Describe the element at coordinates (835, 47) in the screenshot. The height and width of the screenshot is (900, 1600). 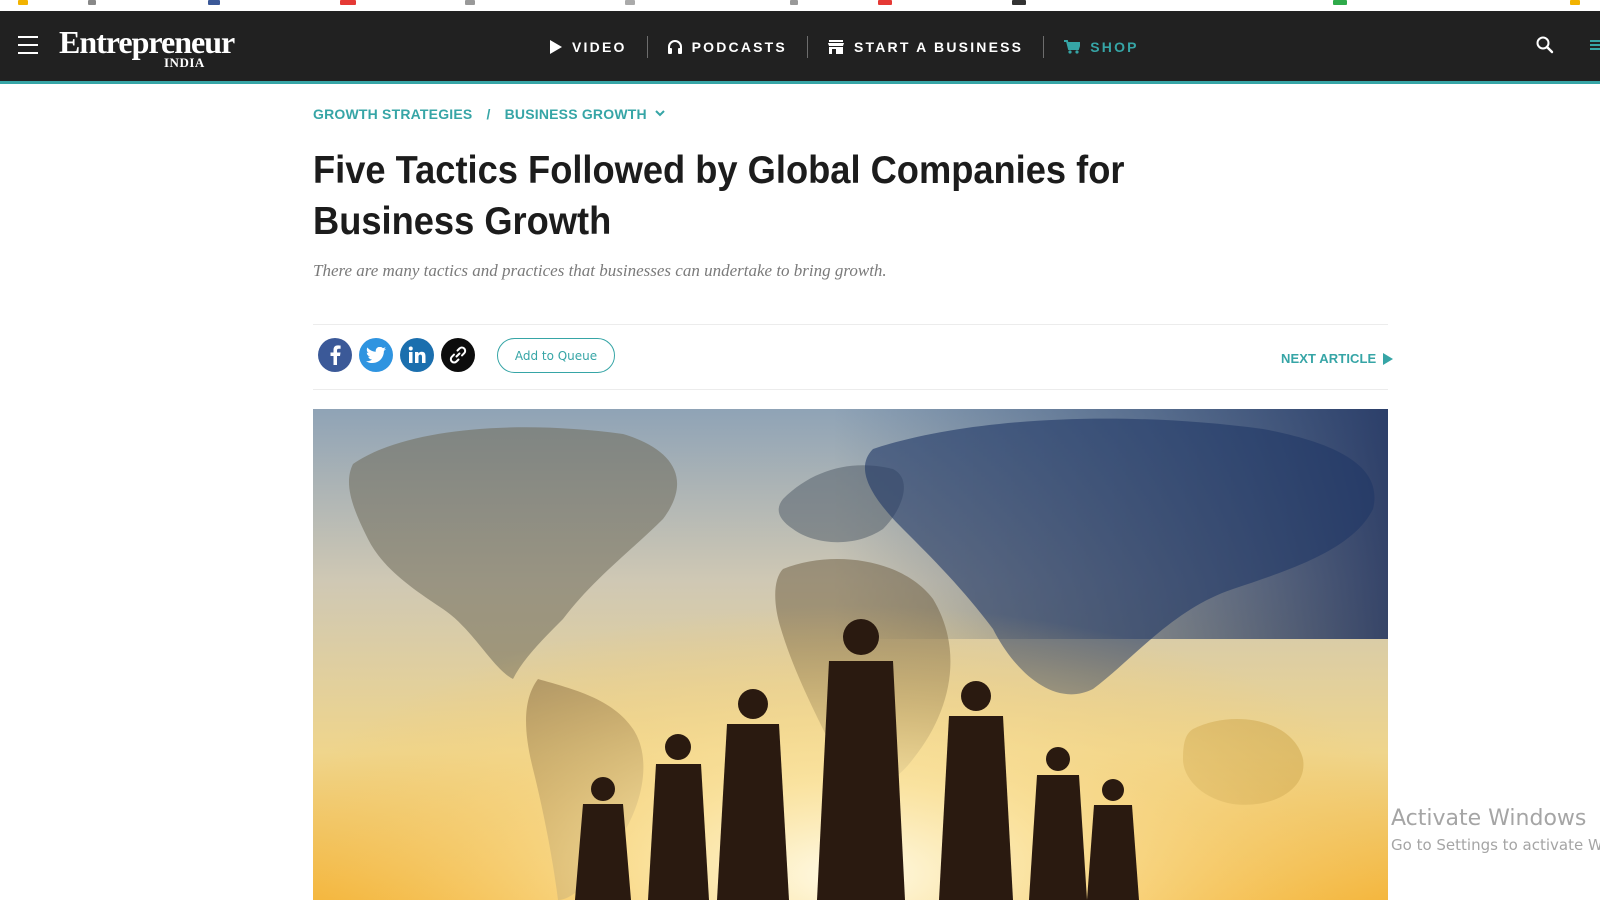
I see `store-icon` at that location.